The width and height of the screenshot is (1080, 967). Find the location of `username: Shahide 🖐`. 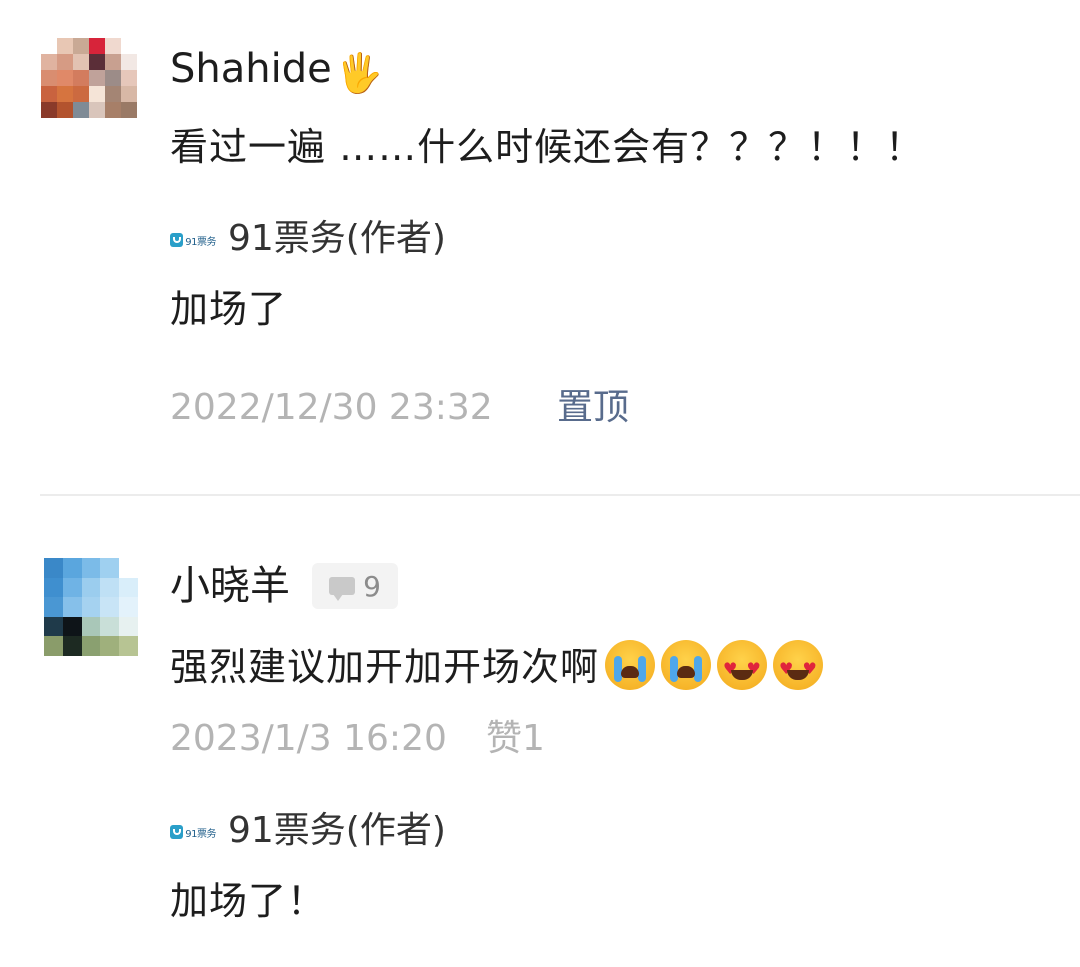

username: Shahide 🖐 is located at coordinates (276, 71).